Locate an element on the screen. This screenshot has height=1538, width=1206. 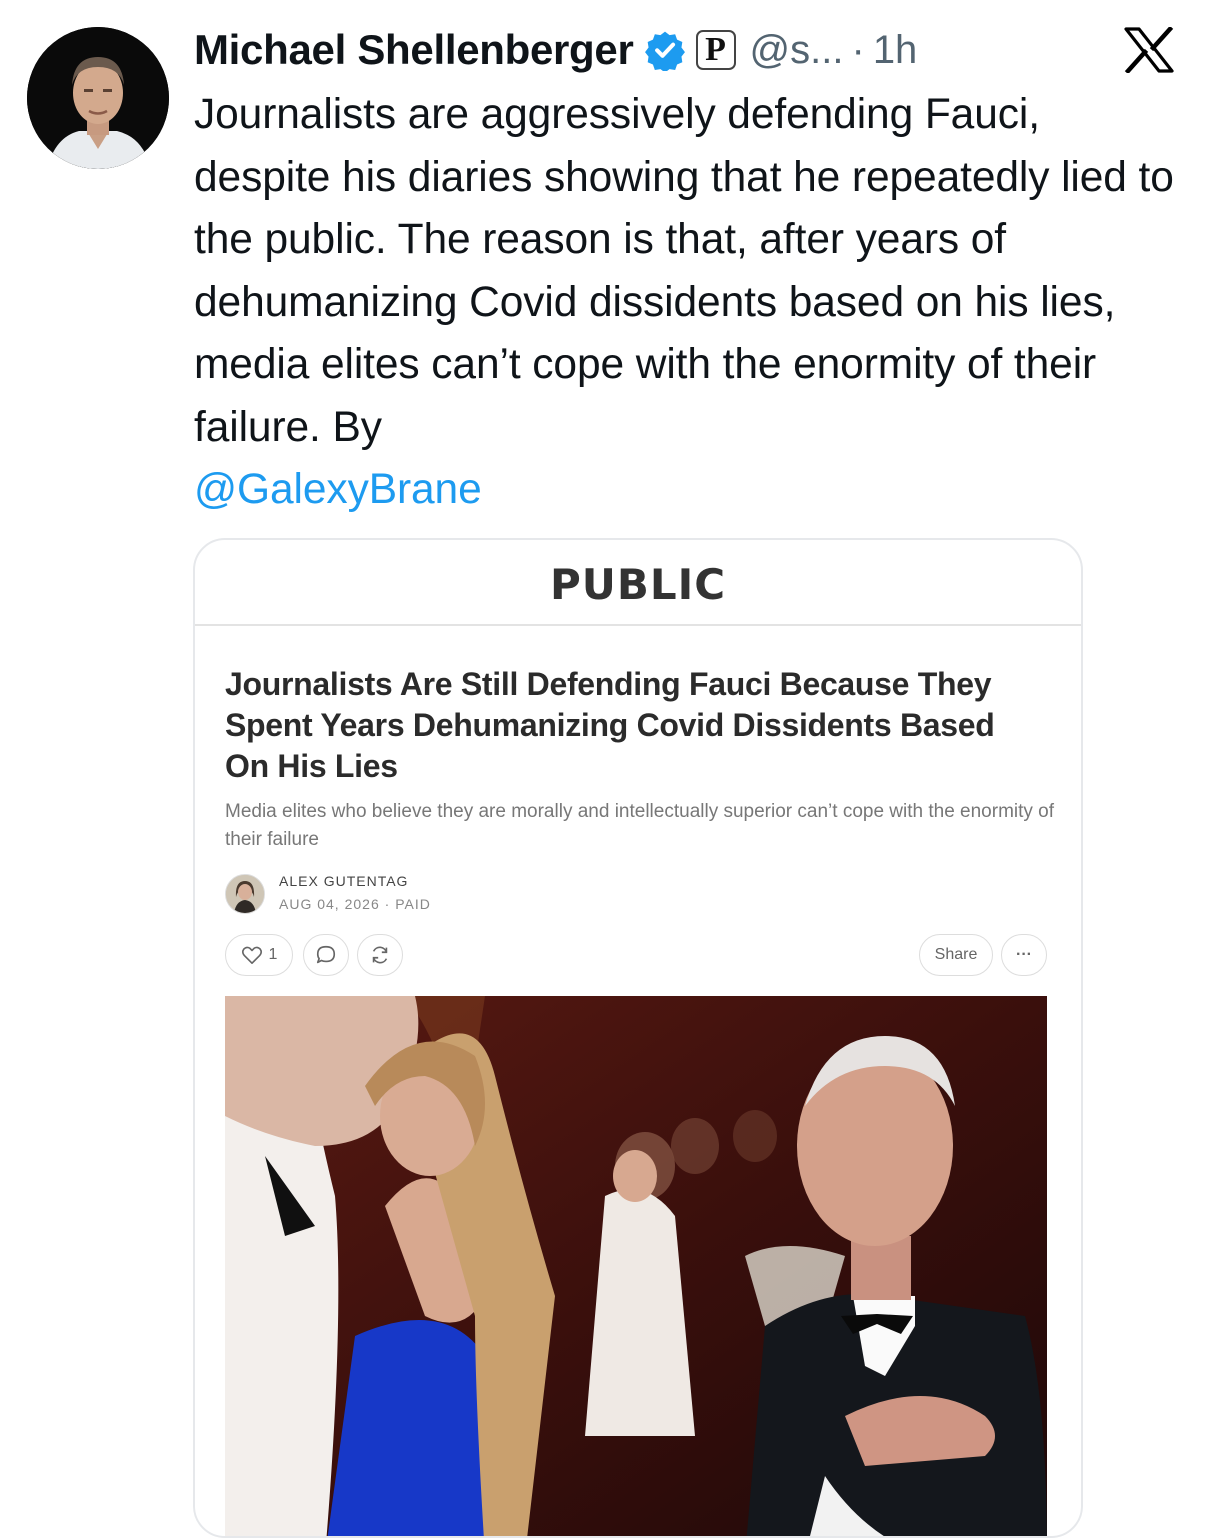
publication-logo: PUBLIC is located at coordinates (638, 584).